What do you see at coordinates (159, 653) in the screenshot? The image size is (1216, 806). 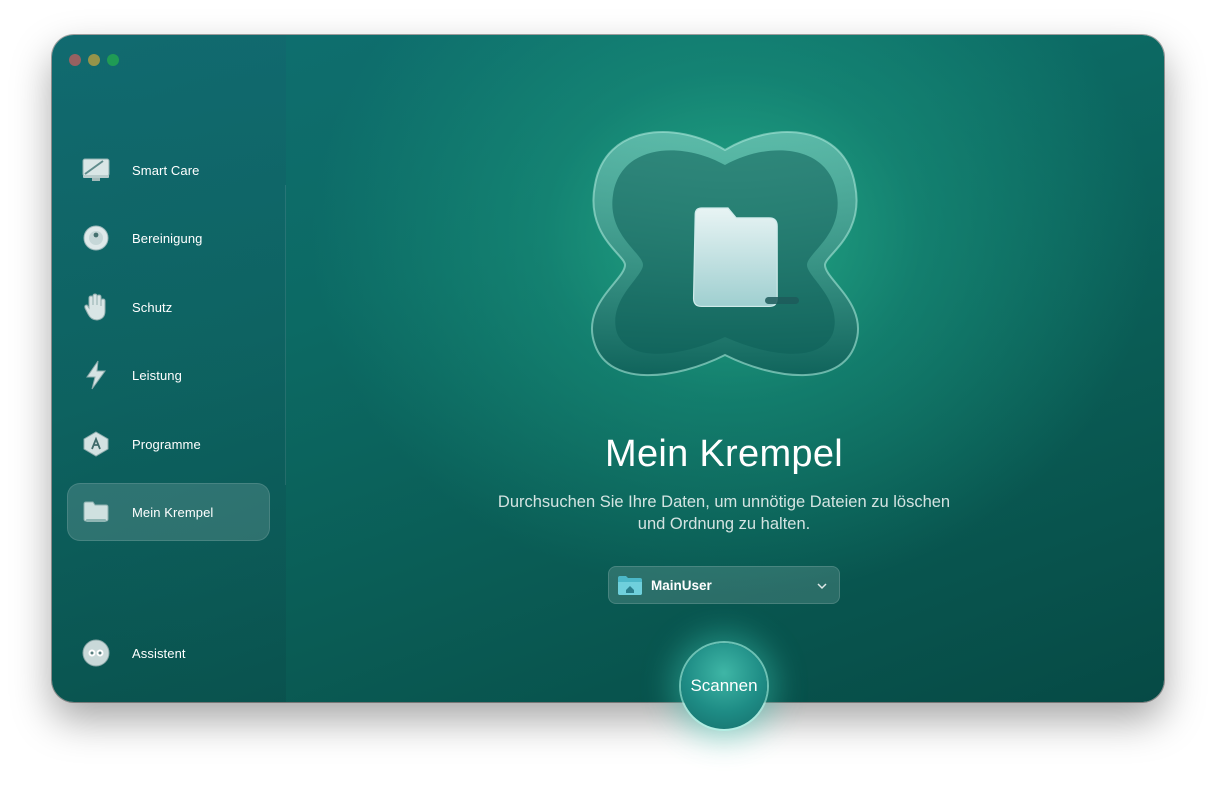 I see `sidebar-item-label: Assistent` at bounding box center [159, 653].